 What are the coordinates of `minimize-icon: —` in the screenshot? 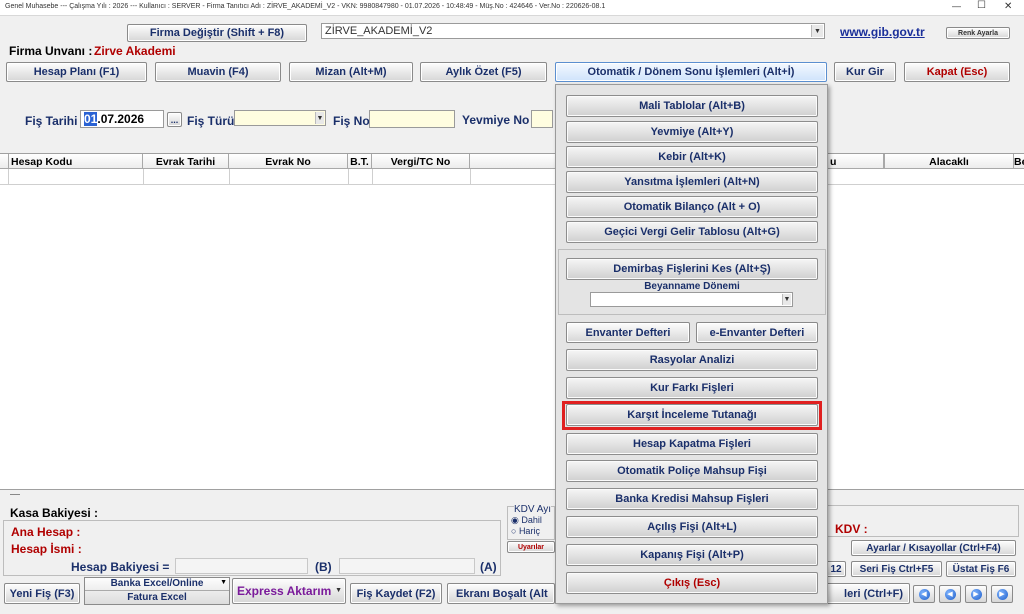 It's located at (956, 6).